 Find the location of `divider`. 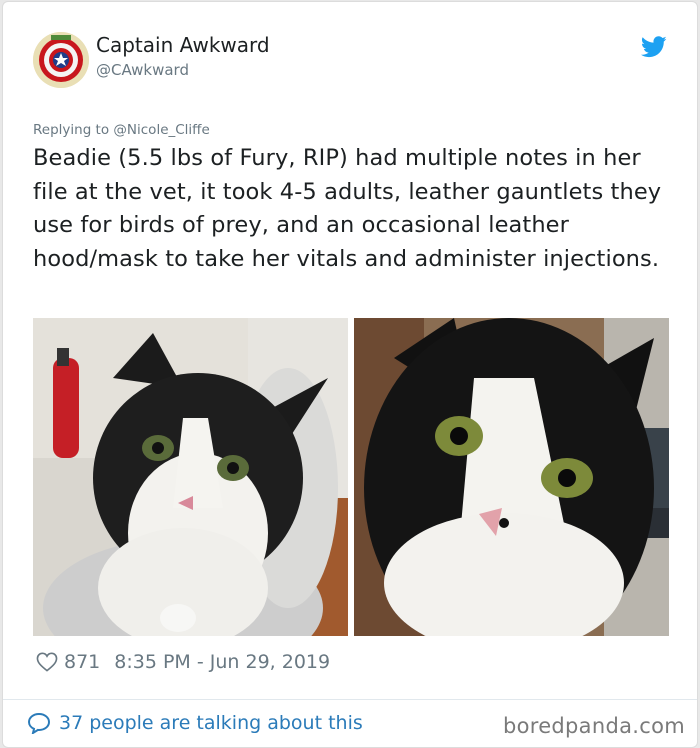

divider is located at coordinates (350, 699).